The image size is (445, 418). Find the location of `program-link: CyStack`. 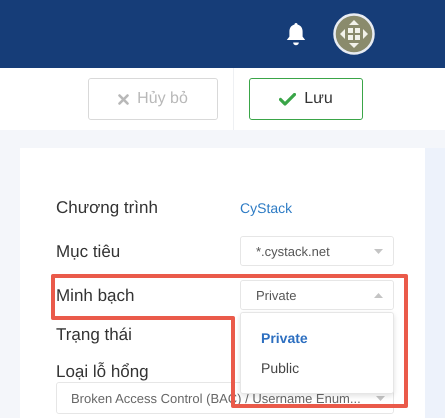

program-link: CyStack is located at coordinates (266, 208).